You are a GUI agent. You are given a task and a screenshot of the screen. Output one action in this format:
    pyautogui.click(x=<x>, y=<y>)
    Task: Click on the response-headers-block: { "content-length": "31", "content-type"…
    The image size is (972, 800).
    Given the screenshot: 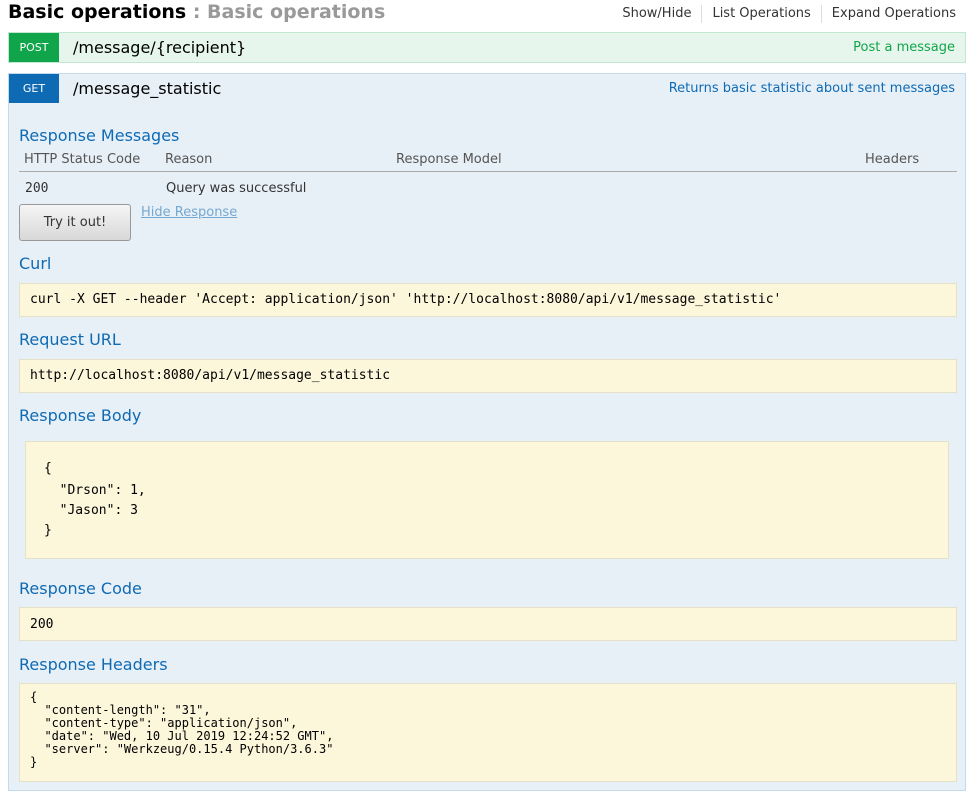 What is the action you would take?
    pyautogui.click(x=488, y=732)
    